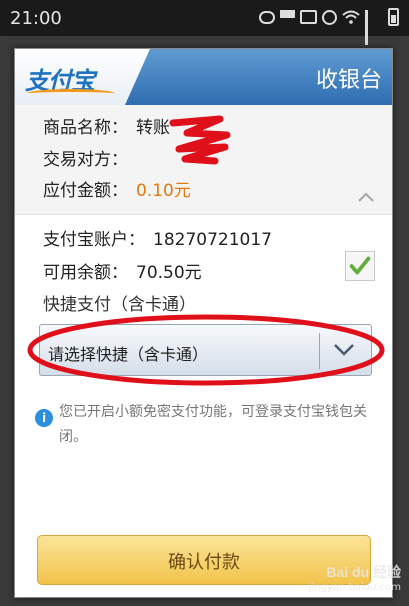 Image resolution: width=409 pixels, height=606 pixels. What do you see at coordinates (203, 77) in the screenshot?
I see `dialog-header: 支付宝 收银台` at bounding box center [203, 77].